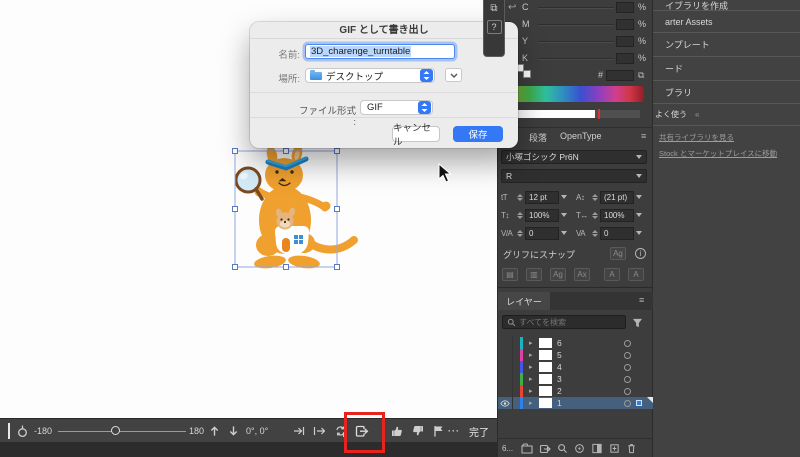 The width and height of the screenshot is (800, 457). Describe the element at coordinates (581, 136) in the screenshot. I see `tab-opentype: OpenType` at that location.